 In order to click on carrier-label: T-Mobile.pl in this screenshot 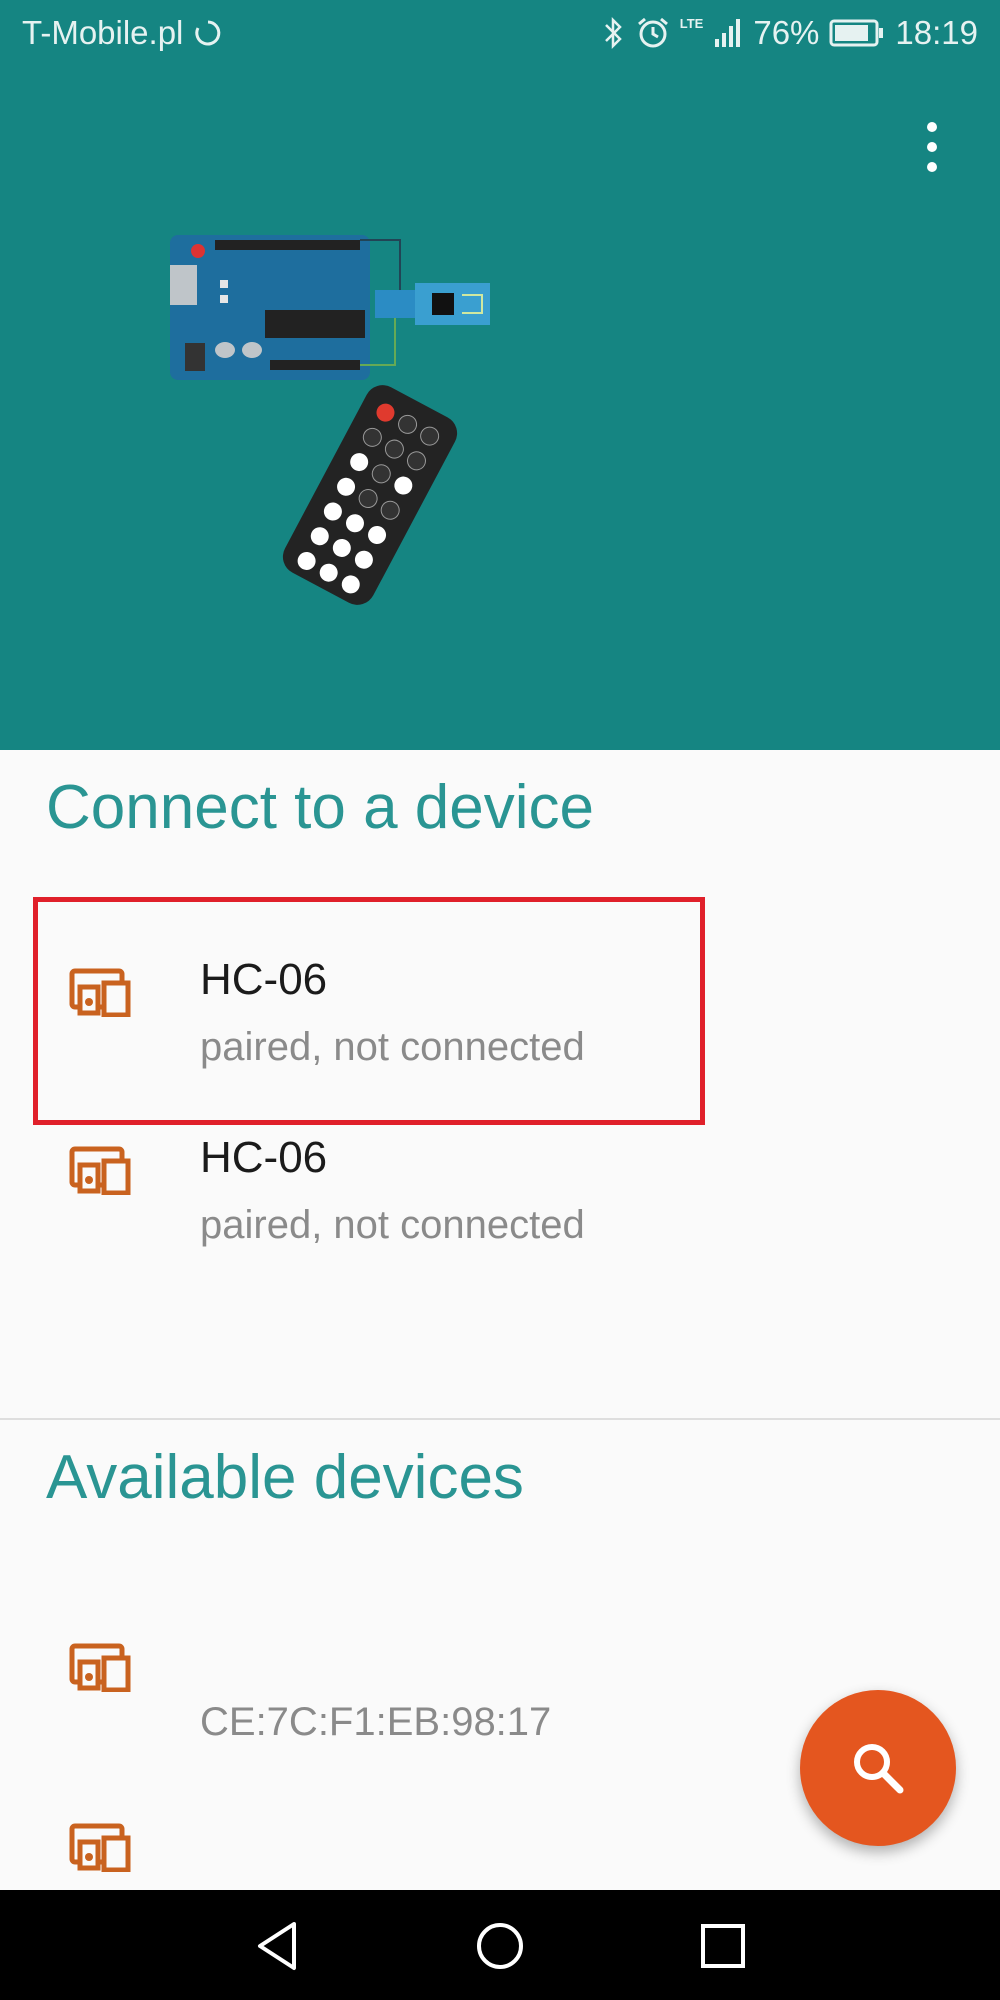, I will do `click(122, 33)`.